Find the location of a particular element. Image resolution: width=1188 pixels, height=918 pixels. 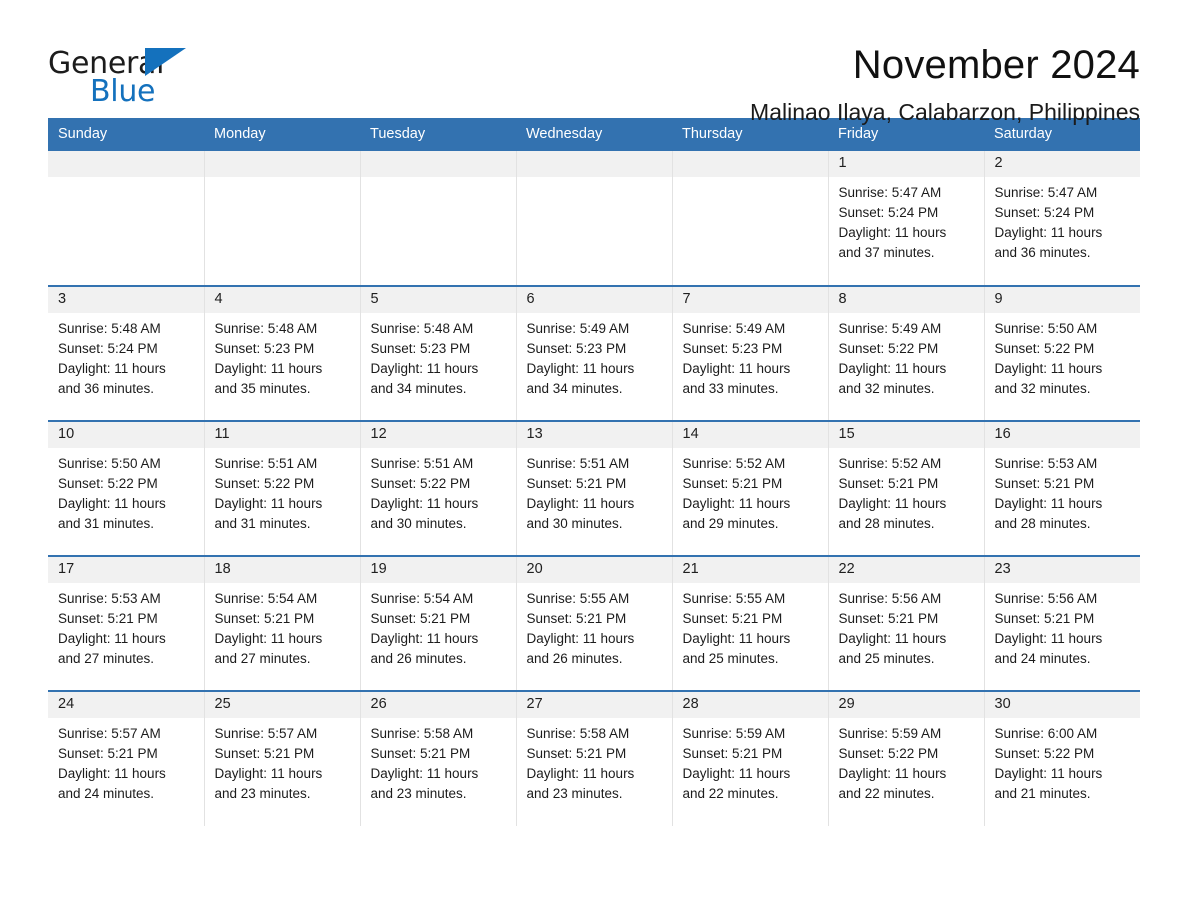

sunrise-text: Sunrise: 5:49 AM is located at coordinates (734, 328).